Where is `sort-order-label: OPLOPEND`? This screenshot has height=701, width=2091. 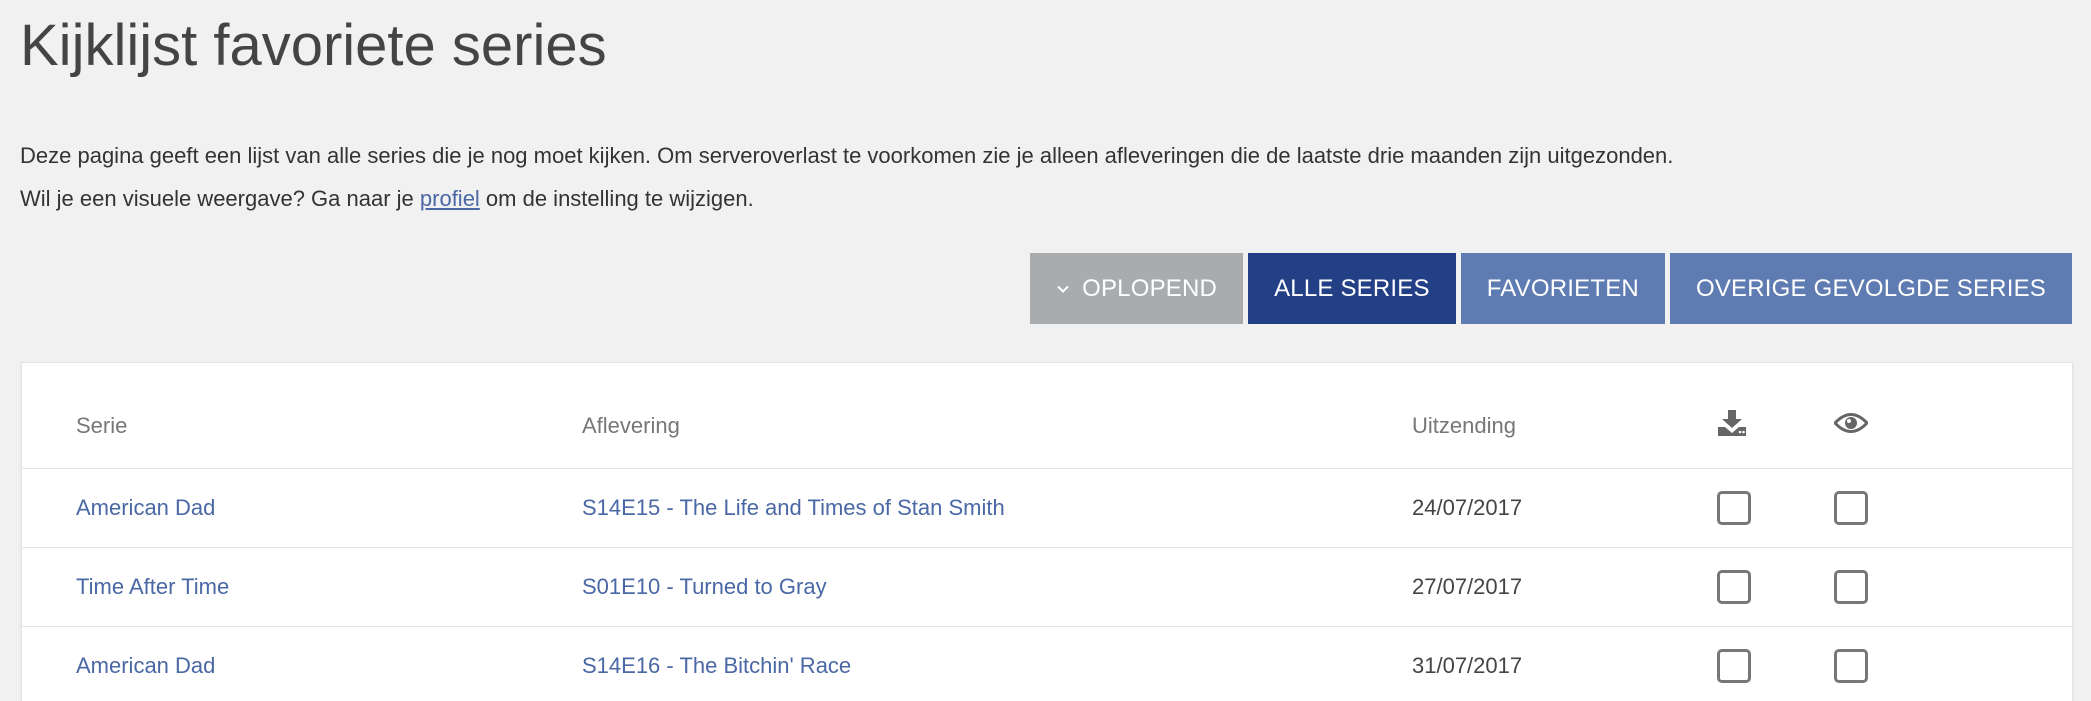
sort-order-label: OPLOPEND is located at coordinates (1150, 288).